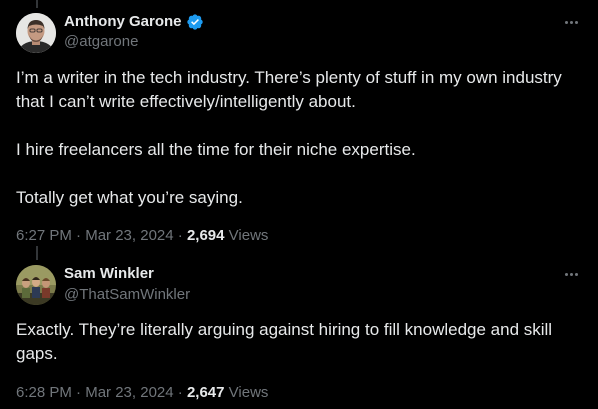 The image size is (598, 409). Describe the element at coordinates (123, 22) in the screenshot. I see `author-display-name: Anthony Garone` at that location.